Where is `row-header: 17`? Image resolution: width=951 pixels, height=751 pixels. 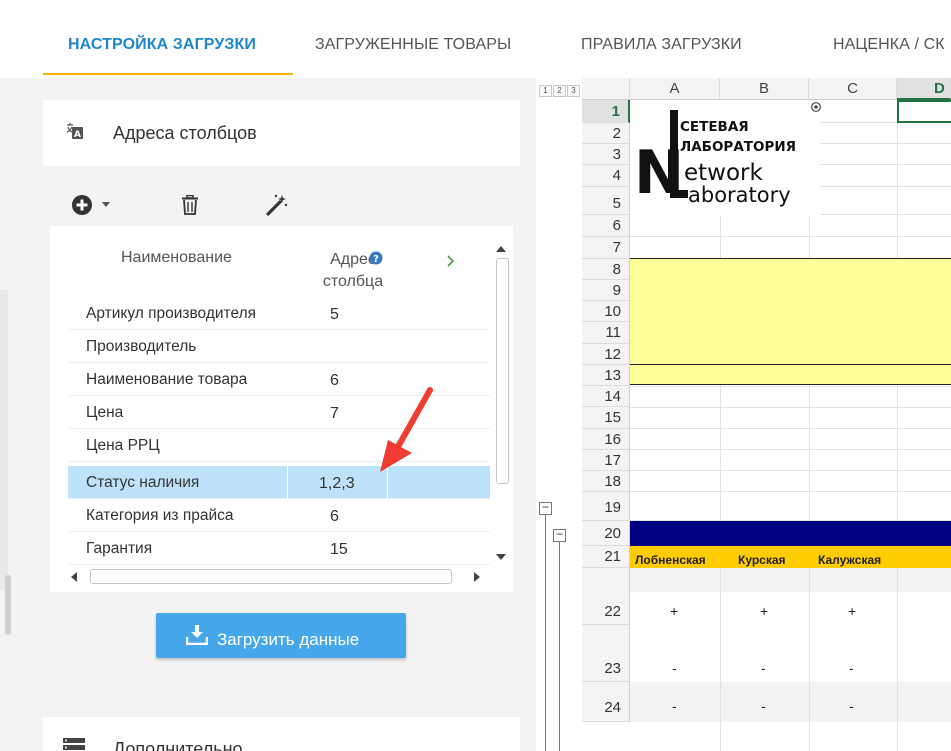 row-header: 17 is located at coordinates (606, 460).